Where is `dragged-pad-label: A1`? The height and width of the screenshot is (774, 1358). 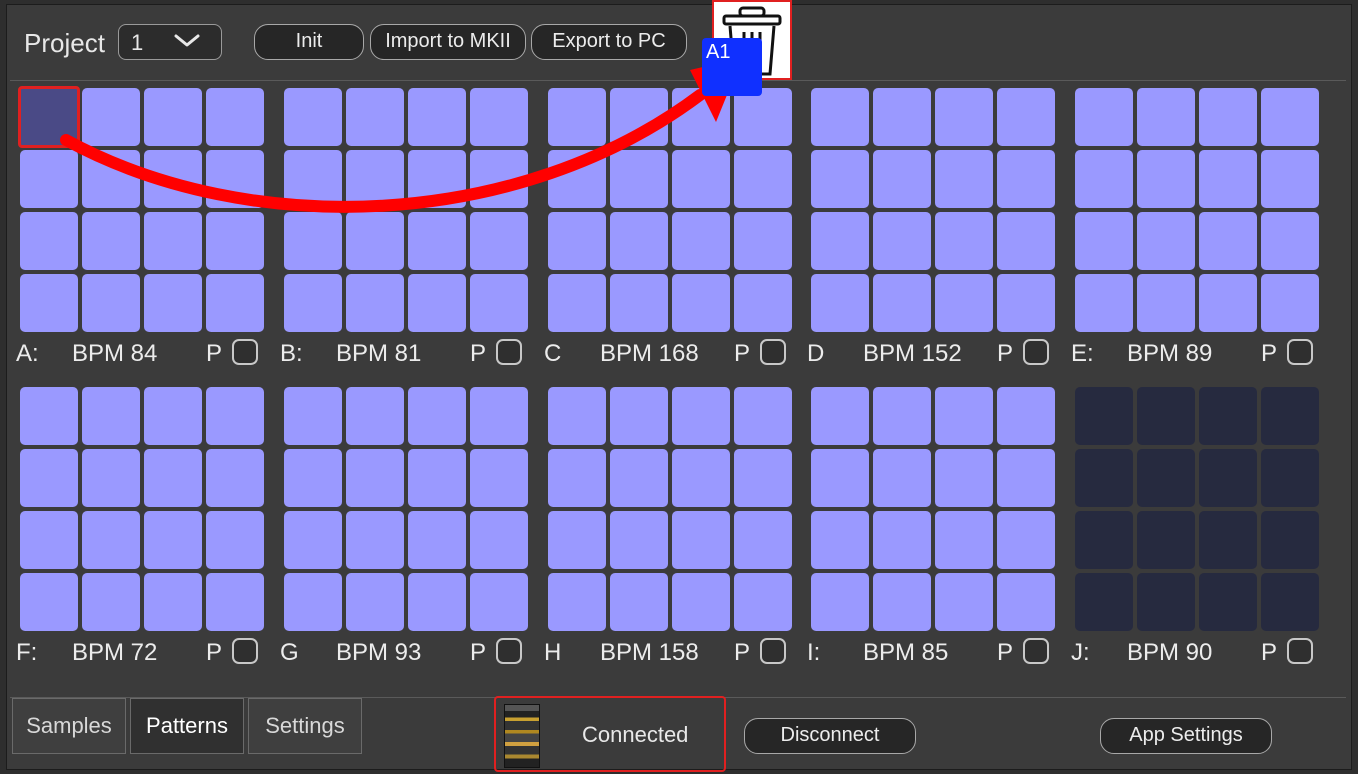 dragged-pad-label: A1 is located at coordinates (718, 52).